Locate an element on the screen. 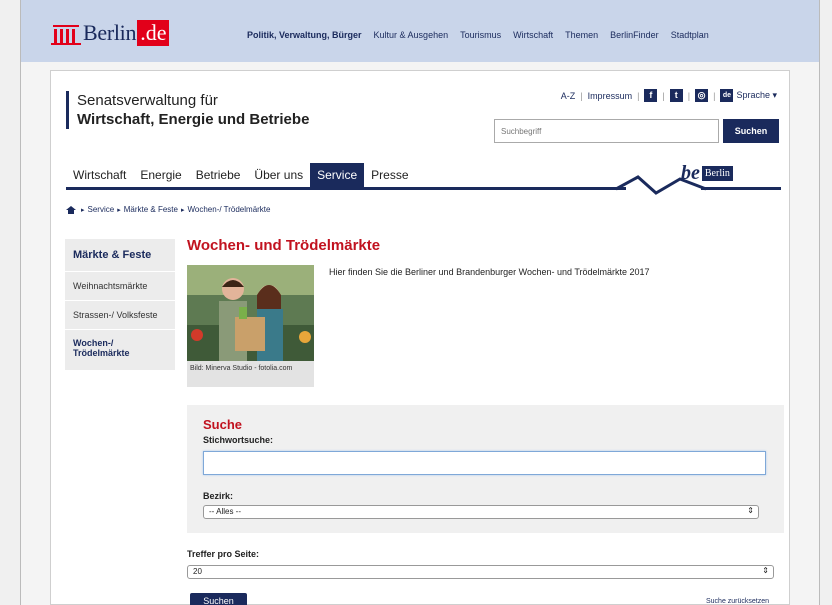  facebook-icon: f is located at coordinates (651, 95).